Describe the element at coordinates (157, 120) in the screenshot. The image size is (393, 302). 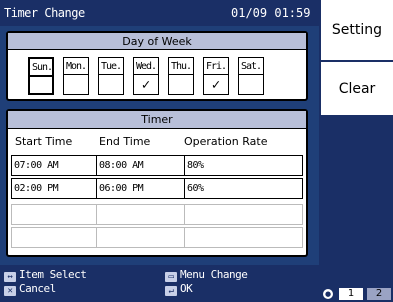
I see `timer-heading: Timer` at that location.